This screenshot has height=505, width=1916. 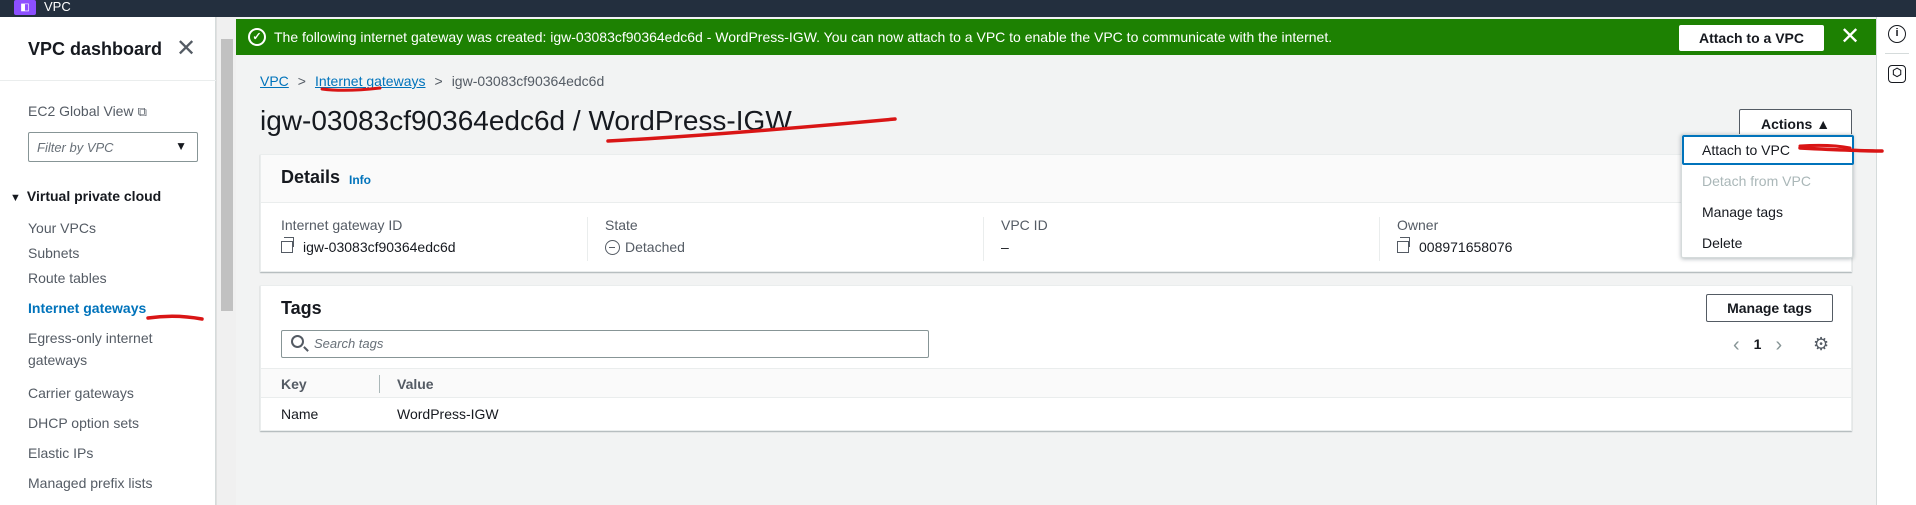 What do you see at coordinates (448, 414) in the screenshot?
I see `tag-value-cell: WordPress-IGW` at bounding box center [448, 414].